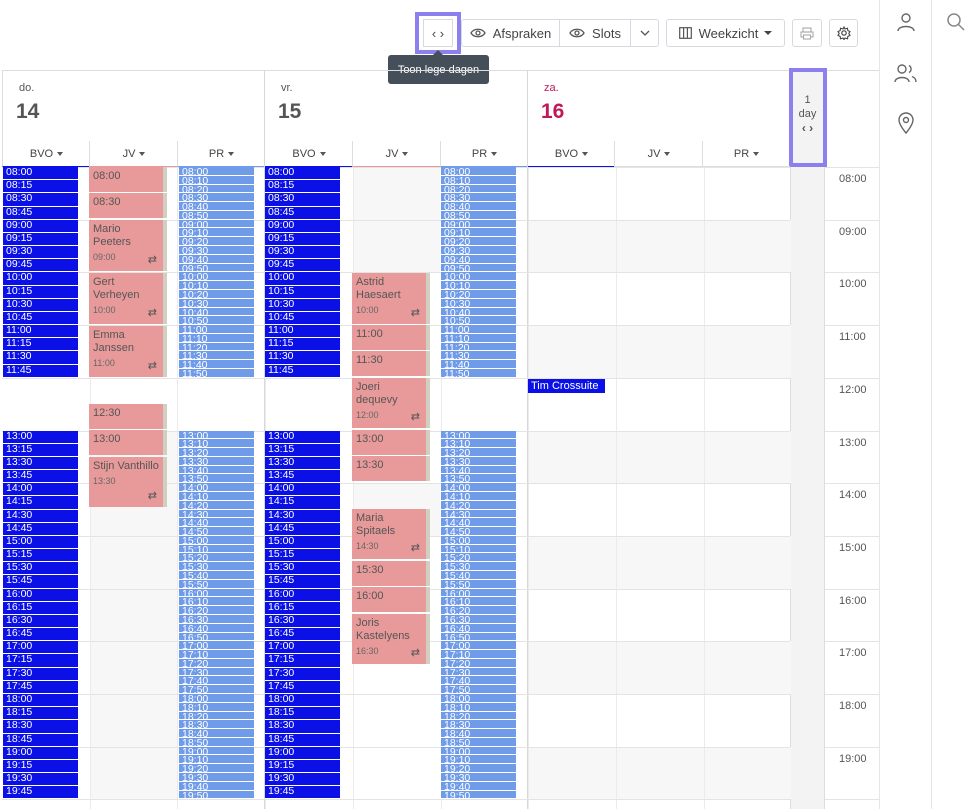 The image size is (977, 809). What do you see at coordinates (216, 171) in the screenshot?
I see `slot: 08:00` at bounding box center [216, 171].